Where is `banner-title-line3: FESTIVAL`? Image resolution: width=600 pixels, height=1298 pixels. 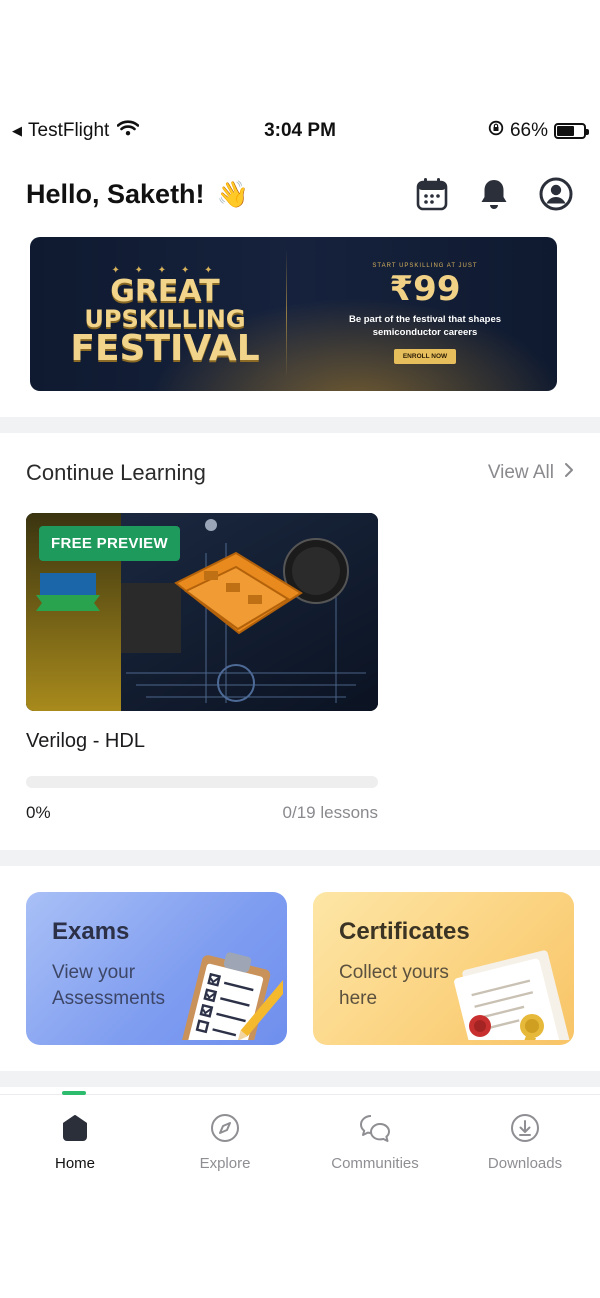 banner-title-line3: FESTIVAL is located at coordinates (165, 348).